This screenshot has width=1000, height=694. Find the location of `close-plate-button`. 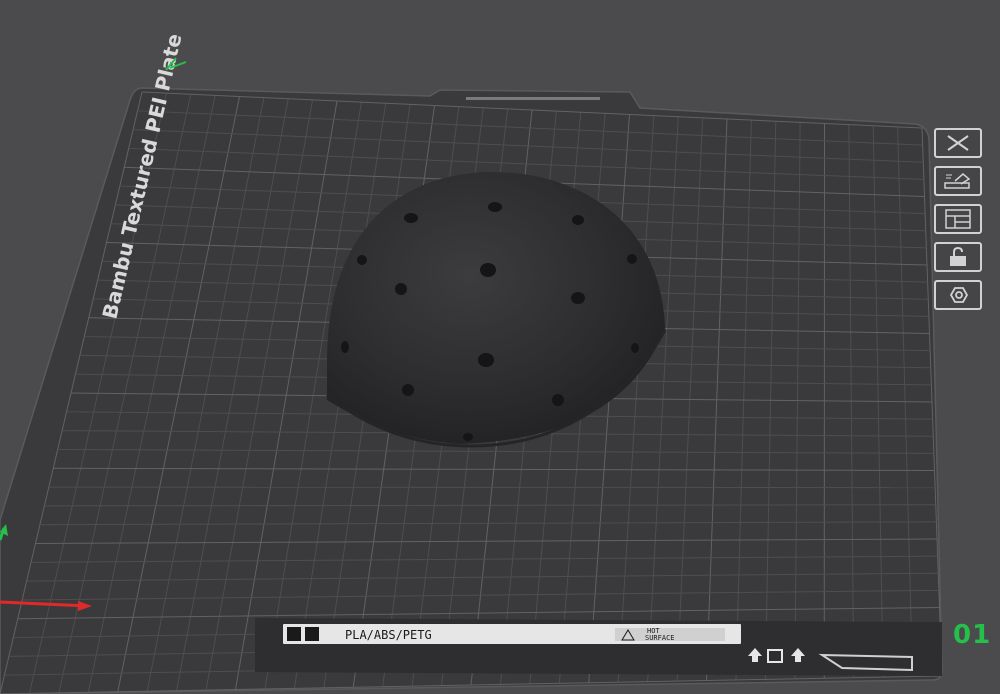

close-plate-button is located at coordinates (958, 143).